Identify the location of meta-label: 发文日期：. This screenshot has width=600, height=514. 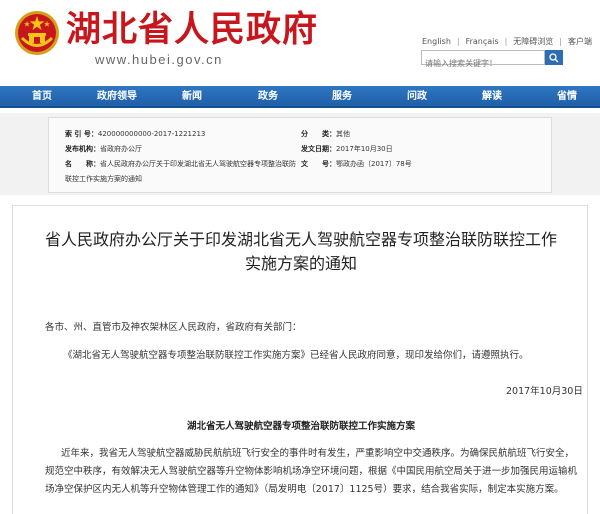
(318, 149).